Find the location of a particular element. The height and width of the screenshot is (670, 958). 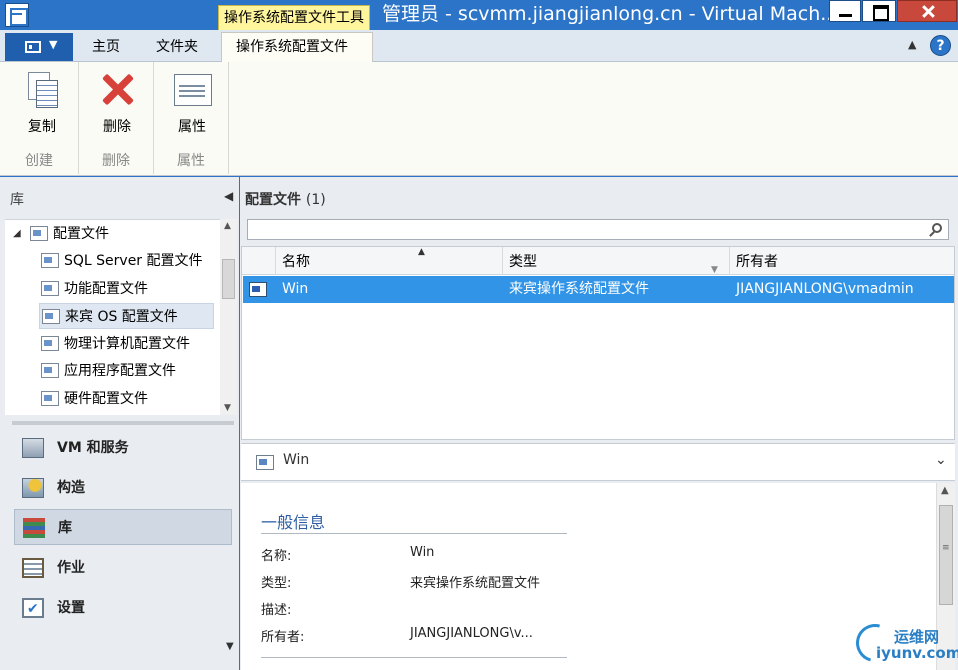

nav-overflow-icon: ▼ is located at coordinates (230, 646).